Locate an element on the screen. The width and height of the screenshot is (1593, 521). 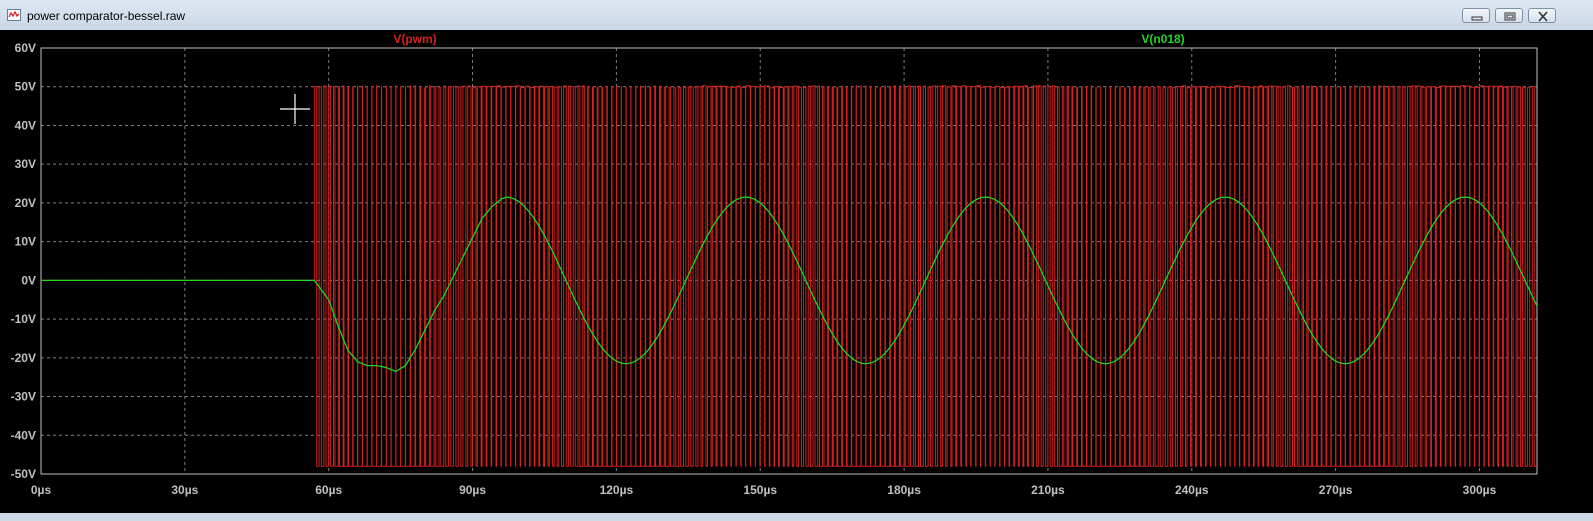
restore-icon is located at coordinates (1510, 16).